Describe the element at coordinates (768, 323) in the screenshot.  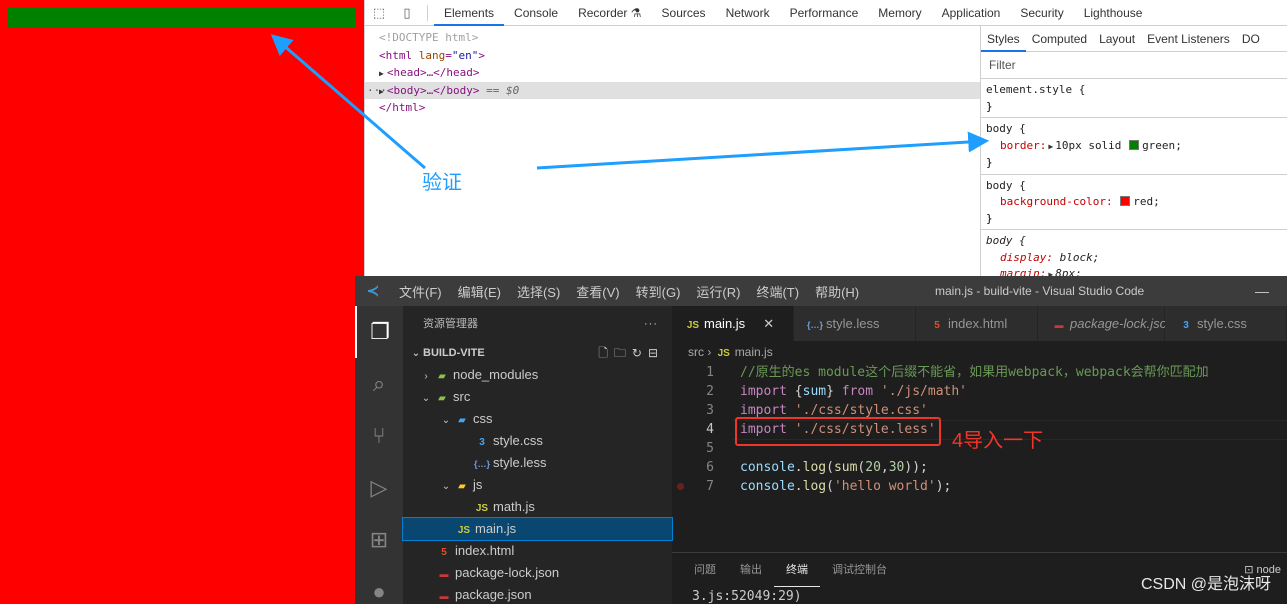
I see `close-icon: ✕` at that location.